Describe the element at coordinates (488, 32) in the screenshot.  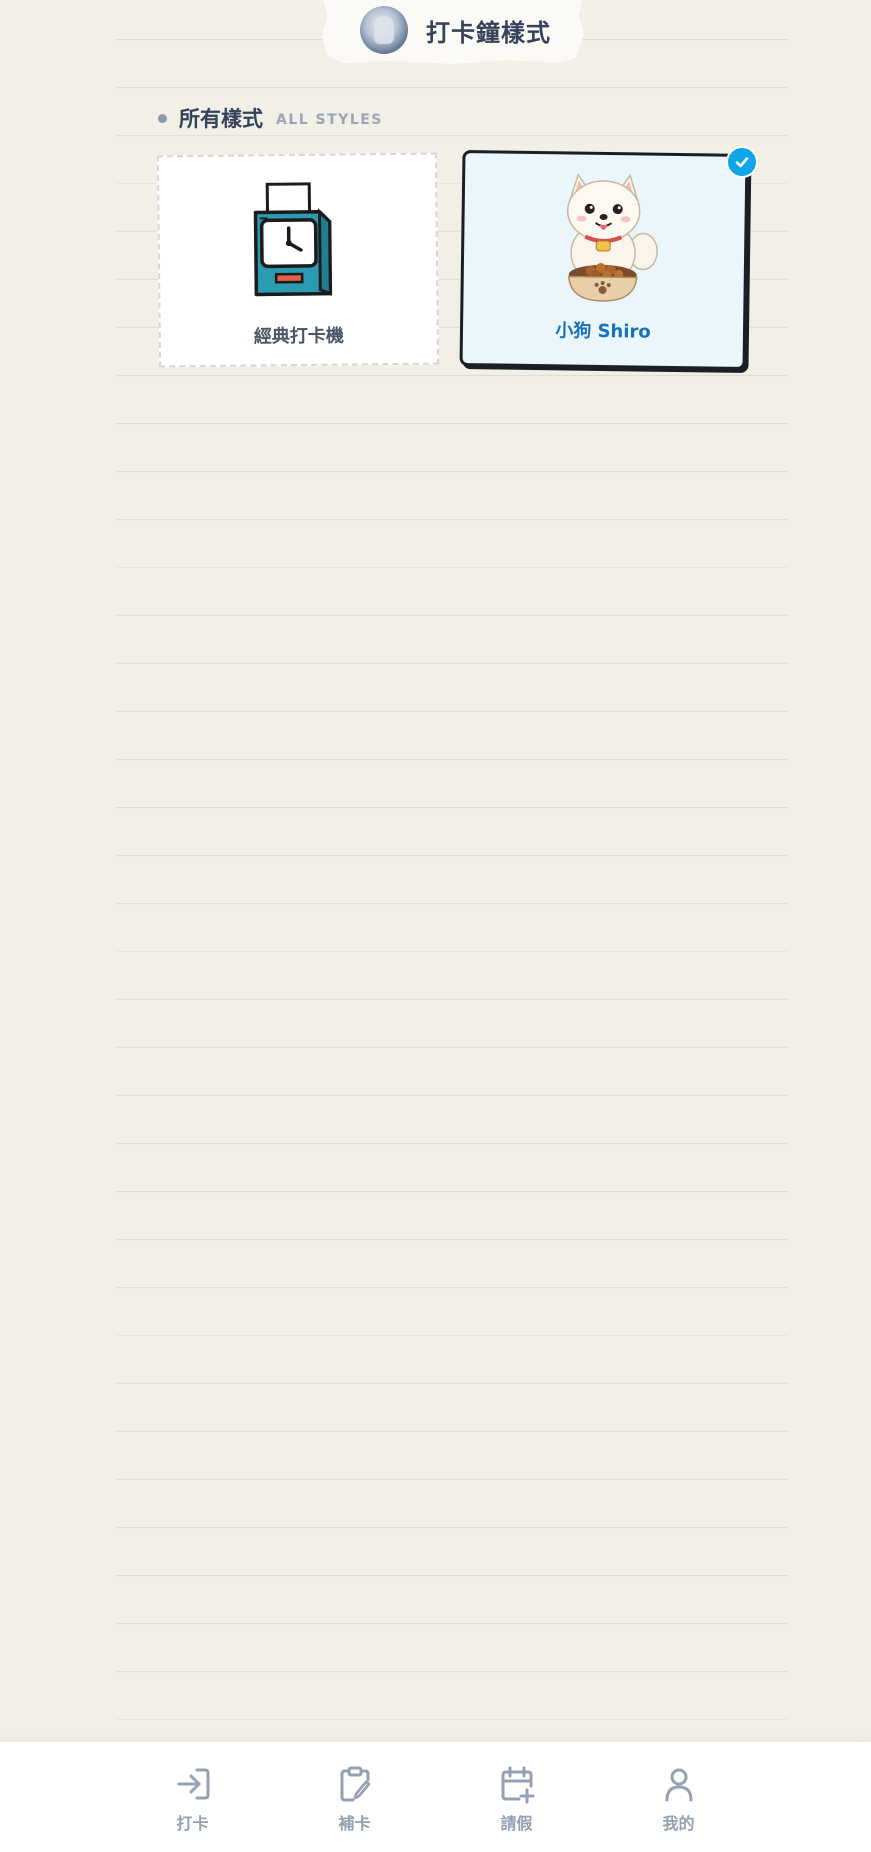
I see `page-title: 打卡鐘樣式` at that location.